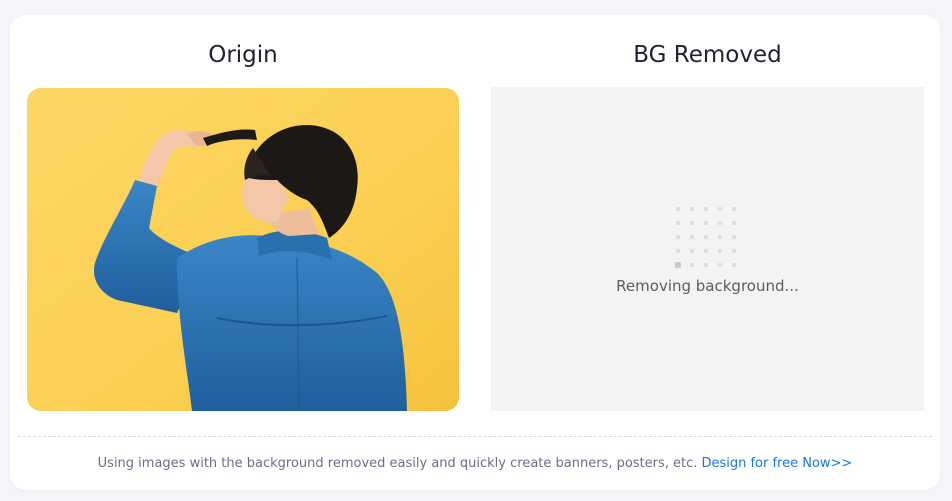 This screenshot has width=952, height=501. Describe the element at coordinates (776, 463) in the screenshot. I see `design-for-free-link: Design for free Now>>` at that location.